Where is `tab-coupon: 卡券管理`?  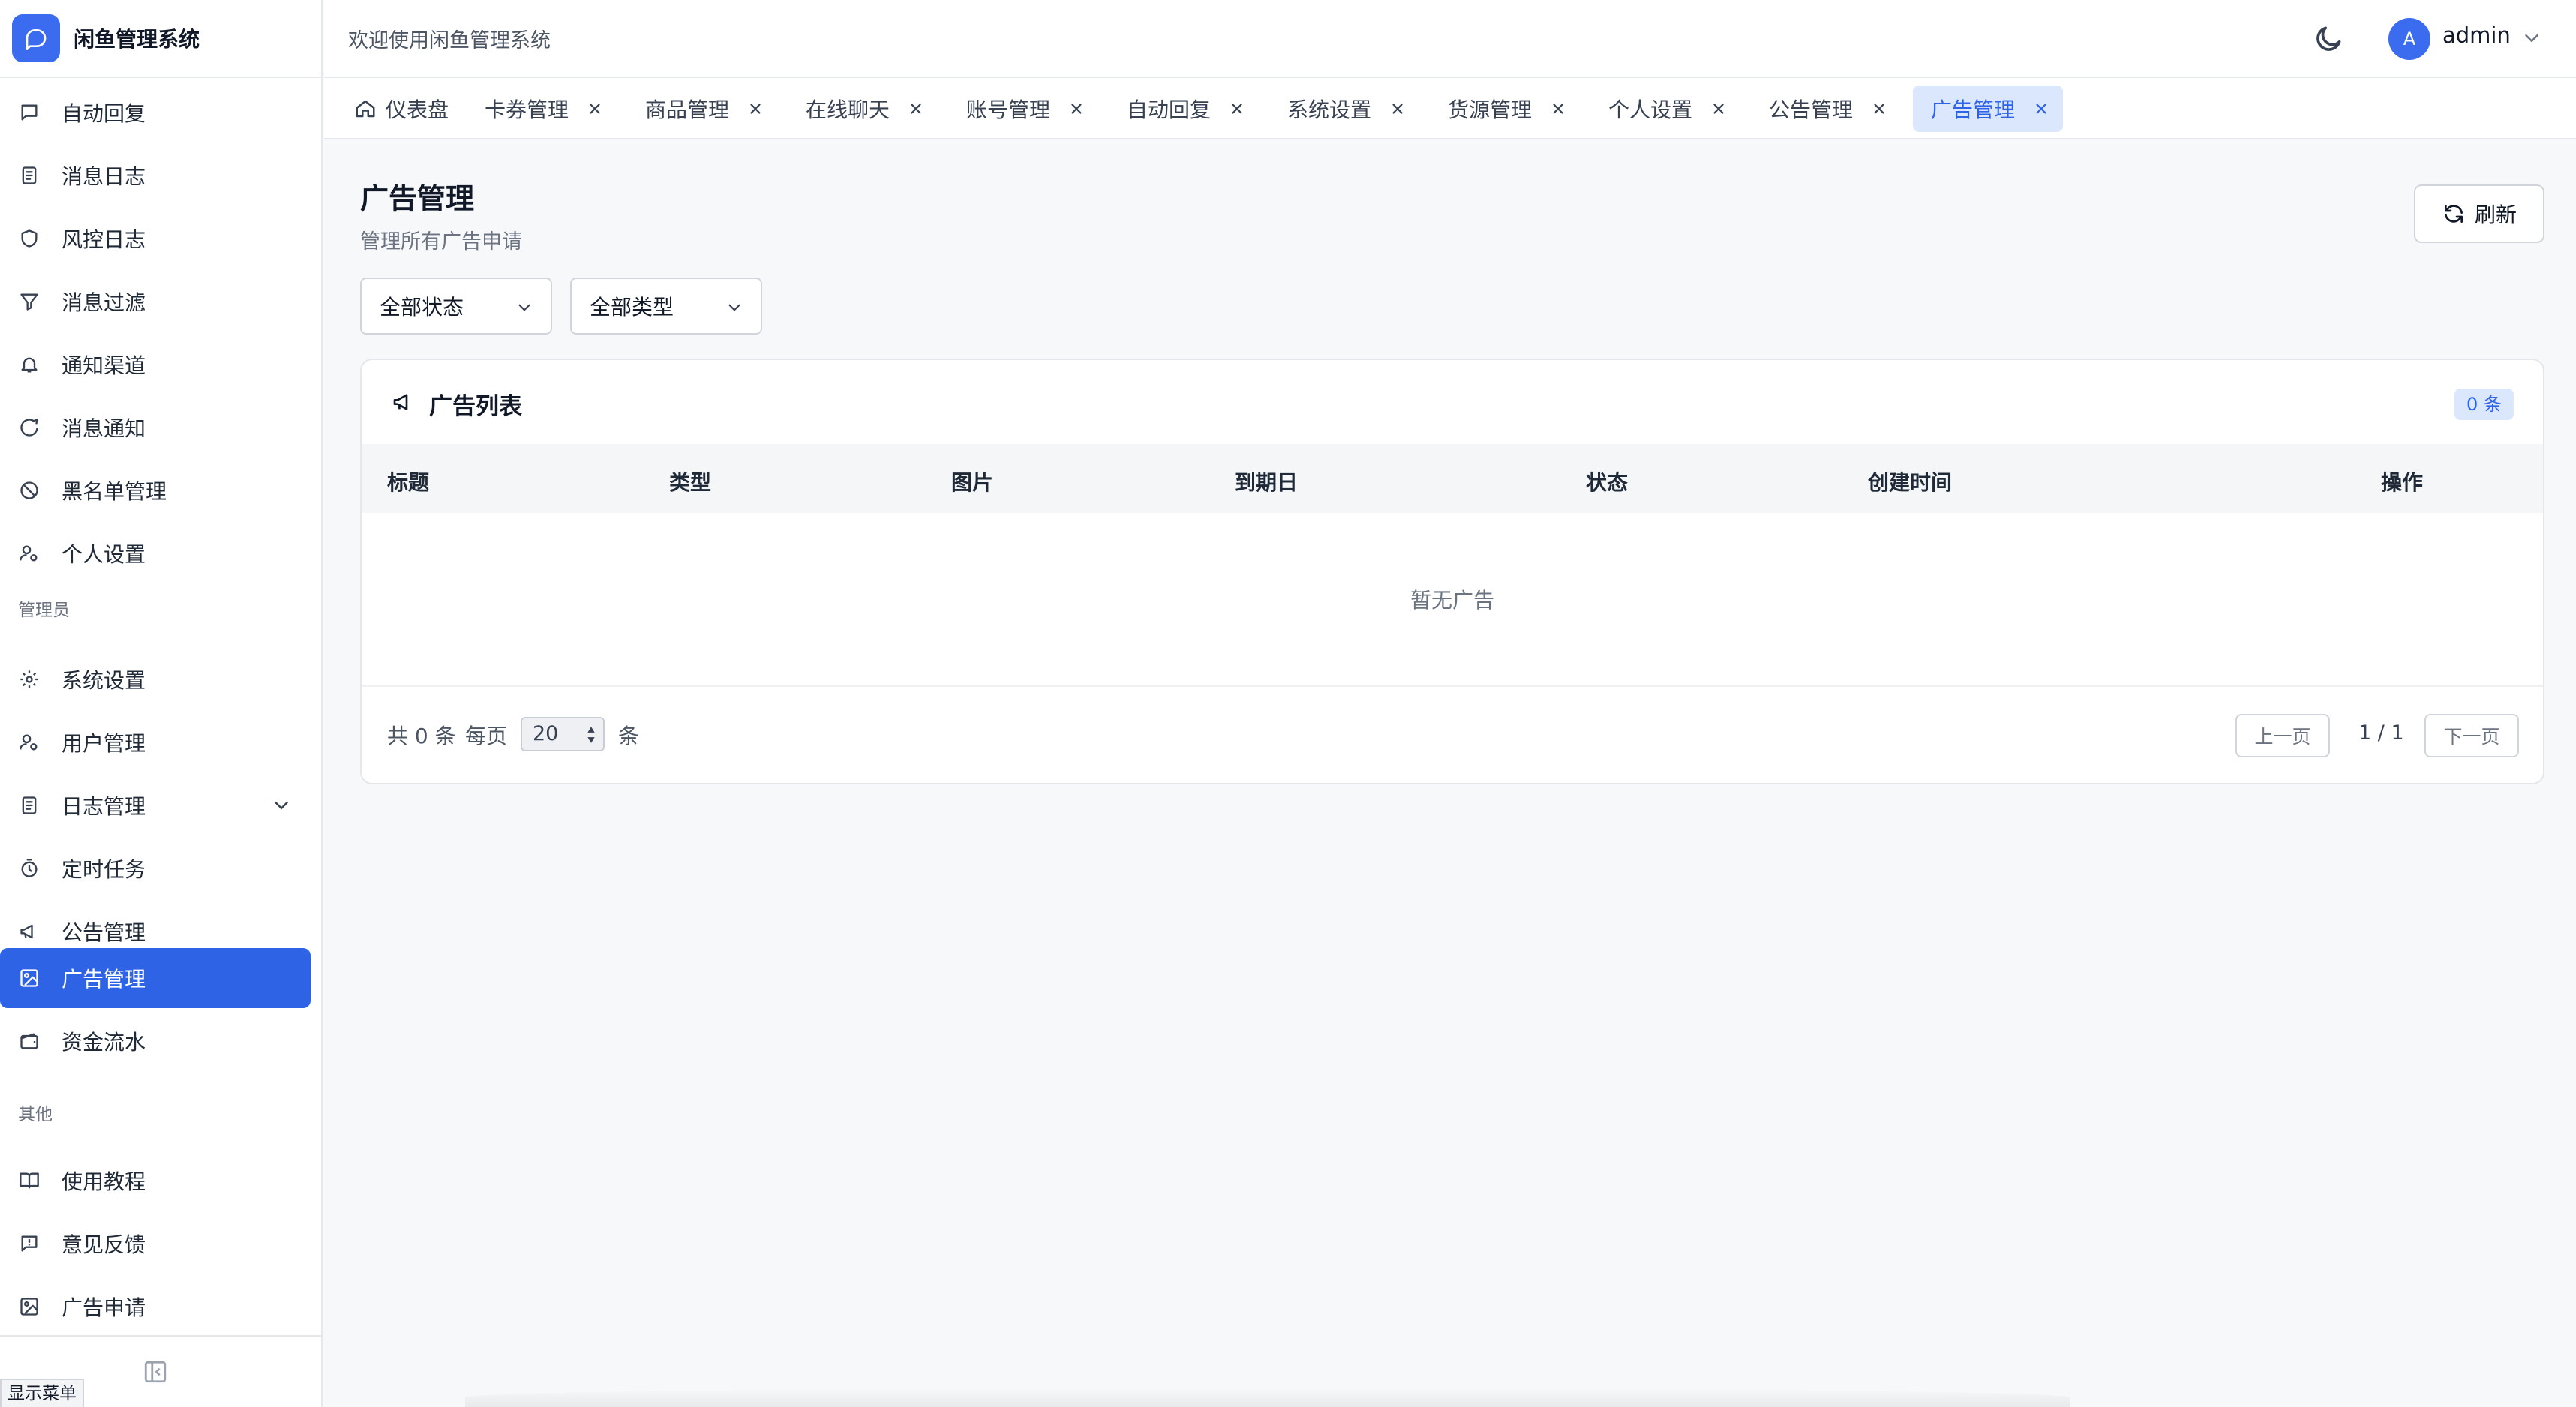 tab-coupon: 卡券管理 is located at coordinates (536, 109).